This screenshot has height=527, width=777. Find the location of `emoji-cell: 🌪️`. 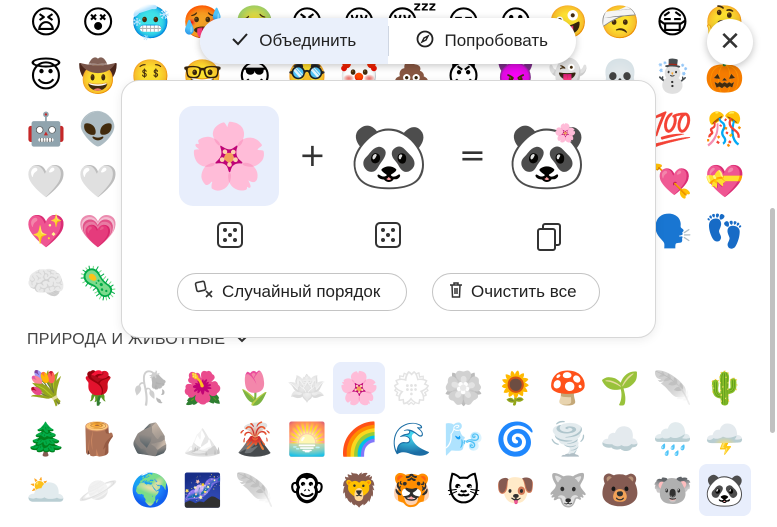

emoji-cell: 🌪️ is located at coordinates (568, 439).